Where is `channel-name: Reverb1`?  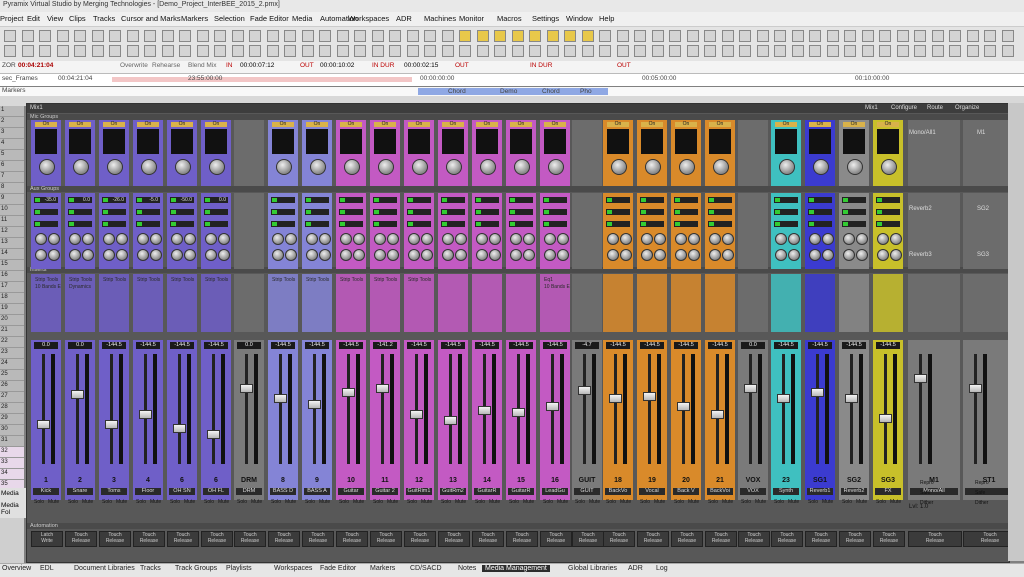
channel-name: Reverb1 is located at coordinates (820, 491).